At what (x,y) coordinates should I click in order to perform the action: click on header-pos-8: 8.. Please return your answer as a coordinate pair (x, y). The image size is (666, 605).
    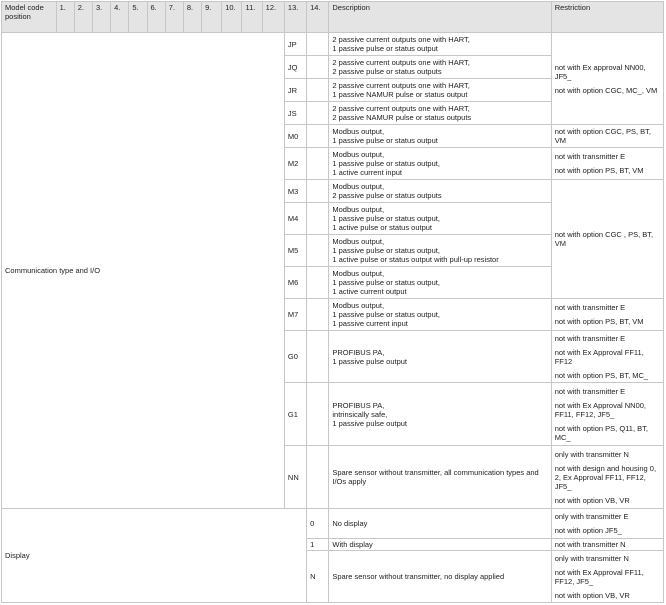
    Looking at the image, I should click on (192, 17).